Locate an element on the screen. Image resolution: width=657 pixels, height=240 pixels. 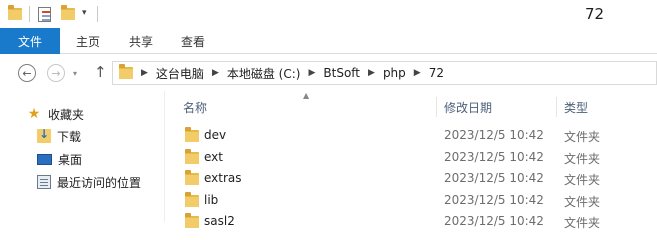
tab-home: 主页 is located at coordinates (88, 41).